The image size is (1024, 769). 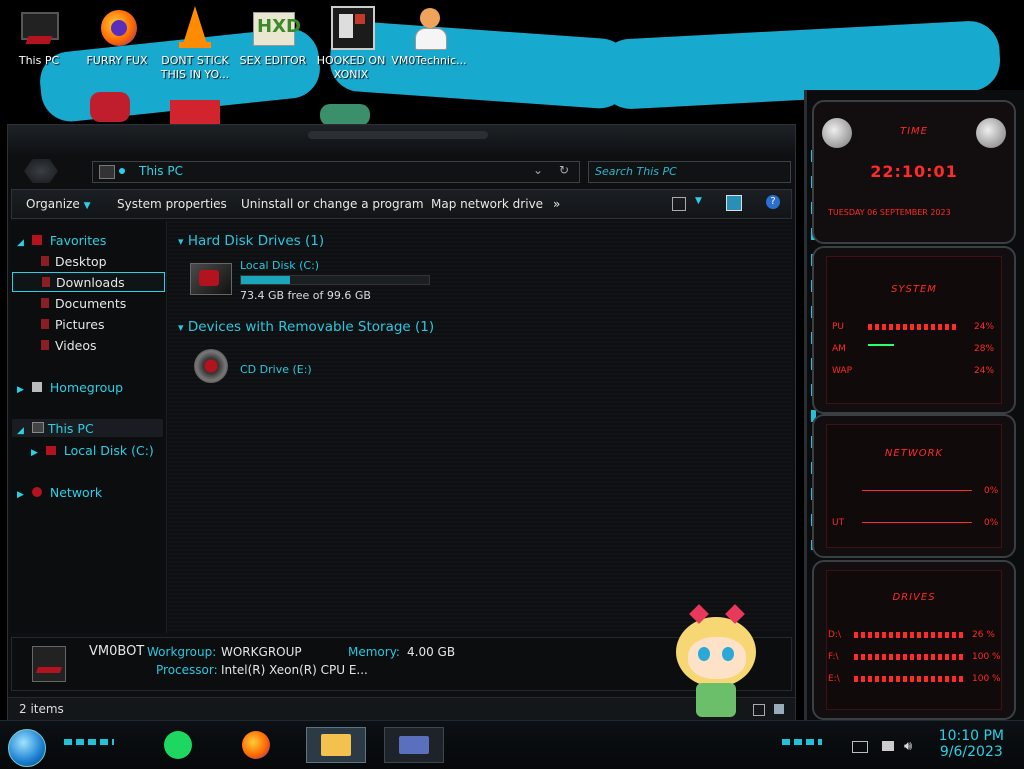 What do you see at coordinates (984, 349) in the screenshot?
I see `ram-value: 28%` at bounding box center [984, 349].